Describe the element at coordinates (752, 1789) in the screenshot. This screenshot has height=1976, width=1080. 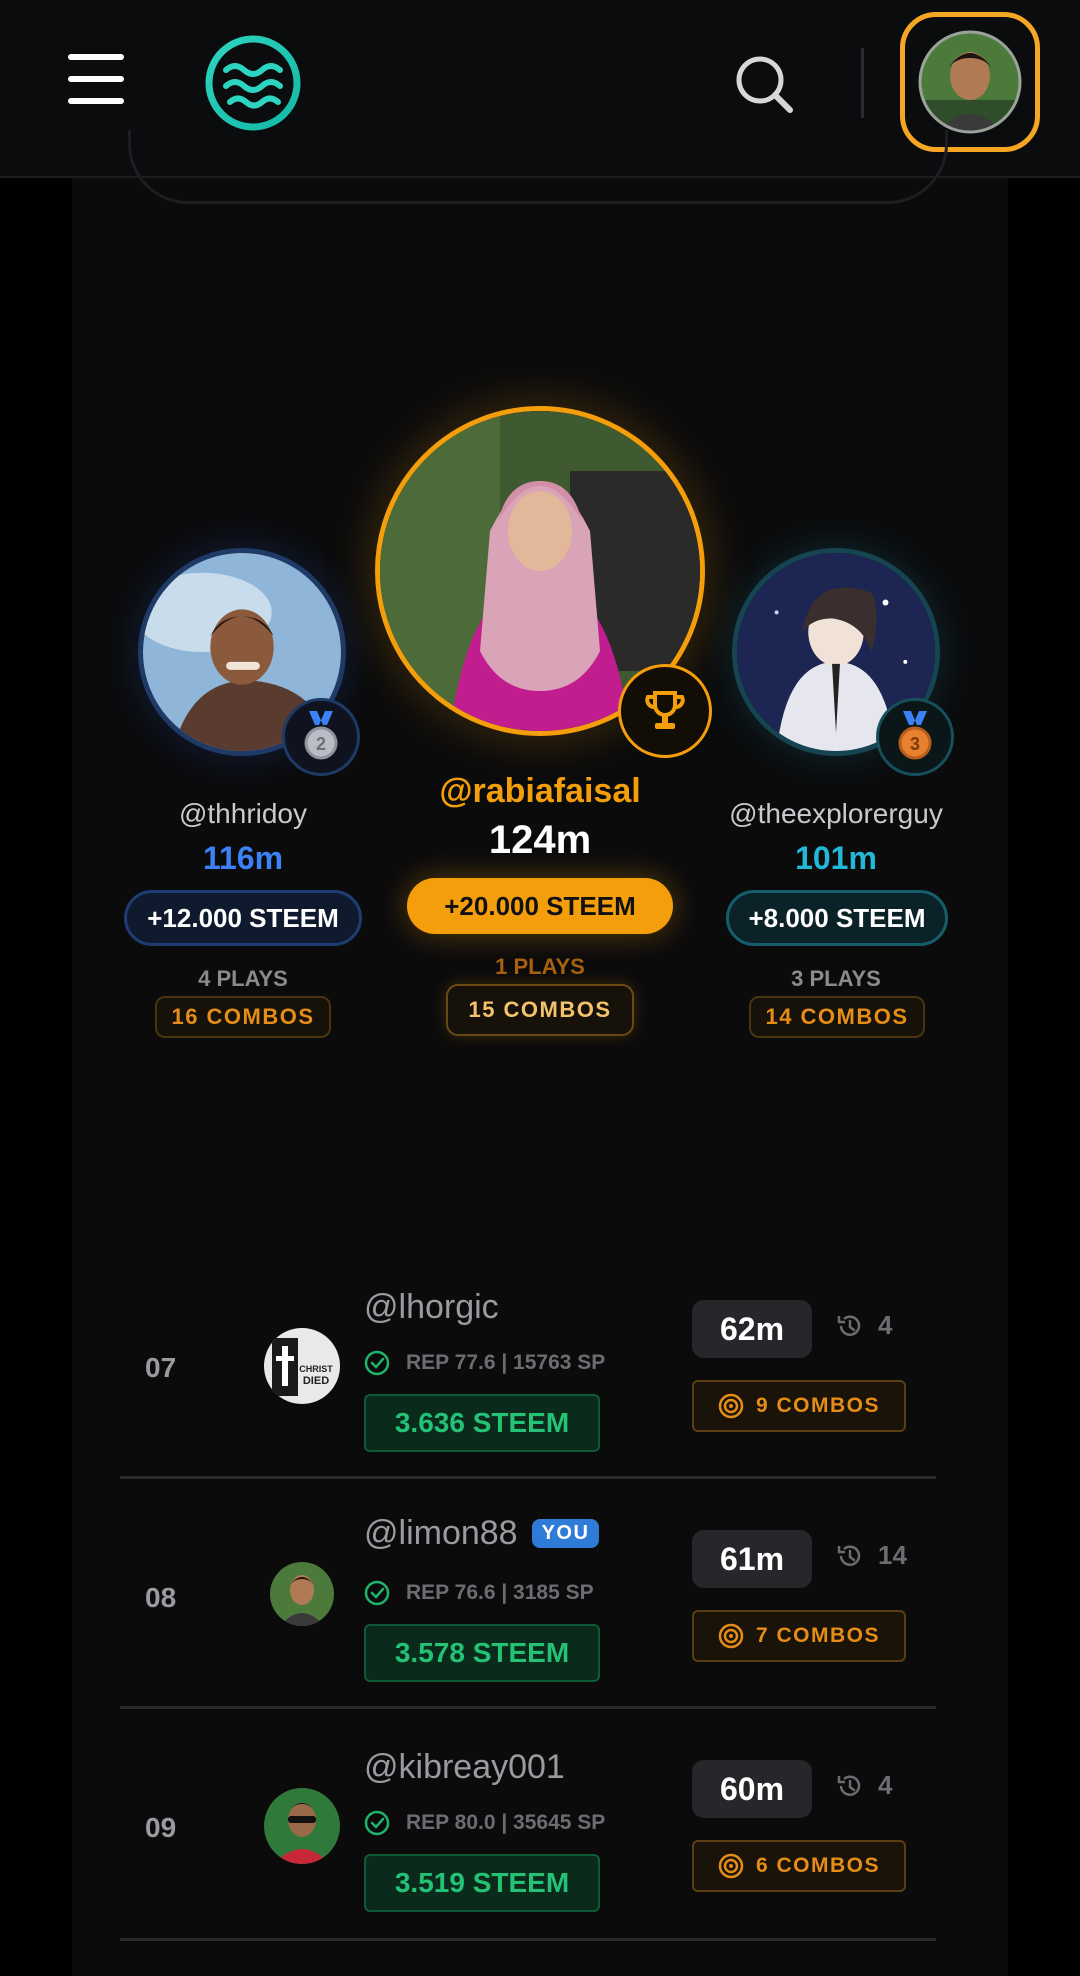
I see `row-score: 60m` at that location.